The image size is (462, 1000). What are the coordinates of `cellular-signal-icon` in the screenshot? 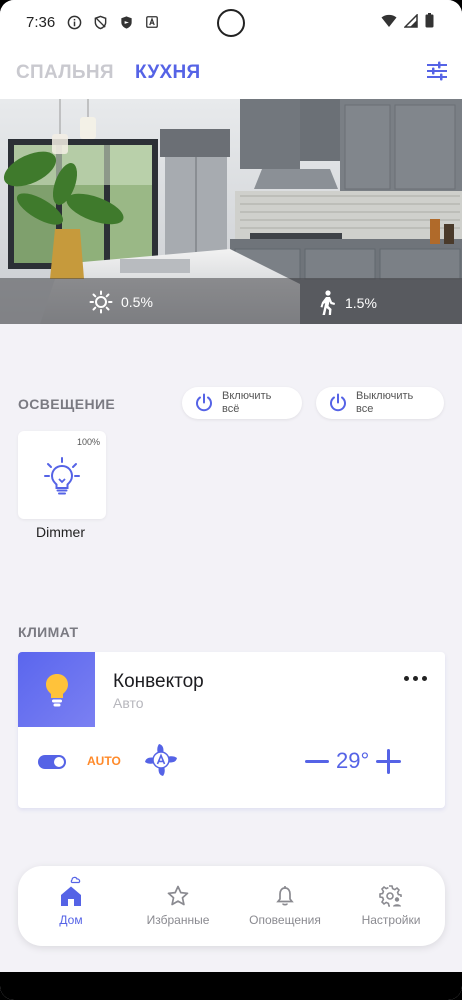 It's located at (411, 20).